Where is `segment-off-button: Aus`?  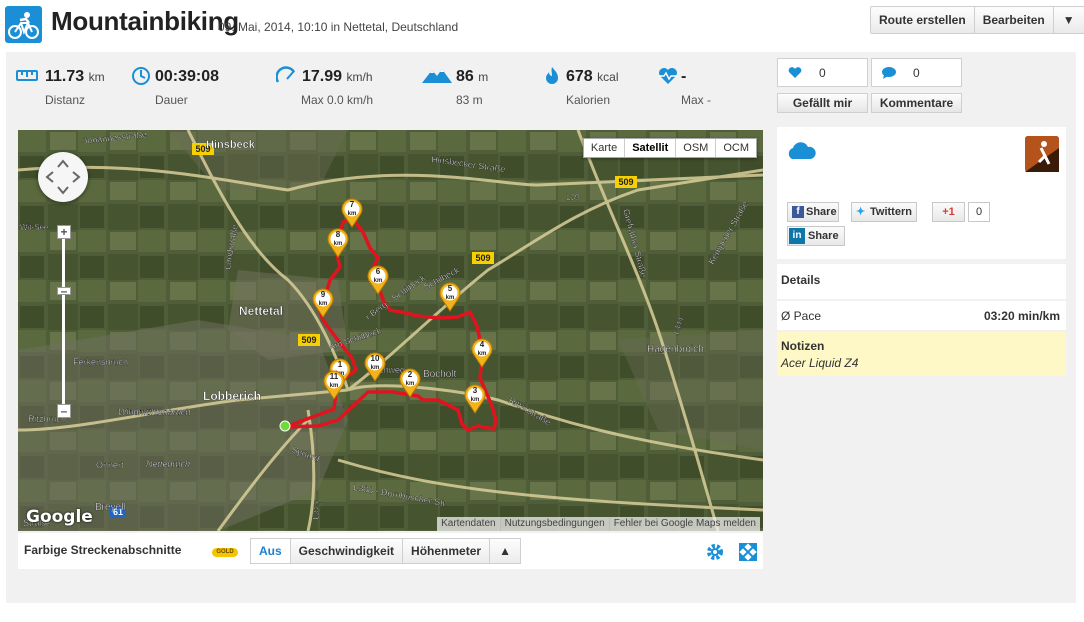
segment-off-button: Aus is located at coordinates (271, 551).